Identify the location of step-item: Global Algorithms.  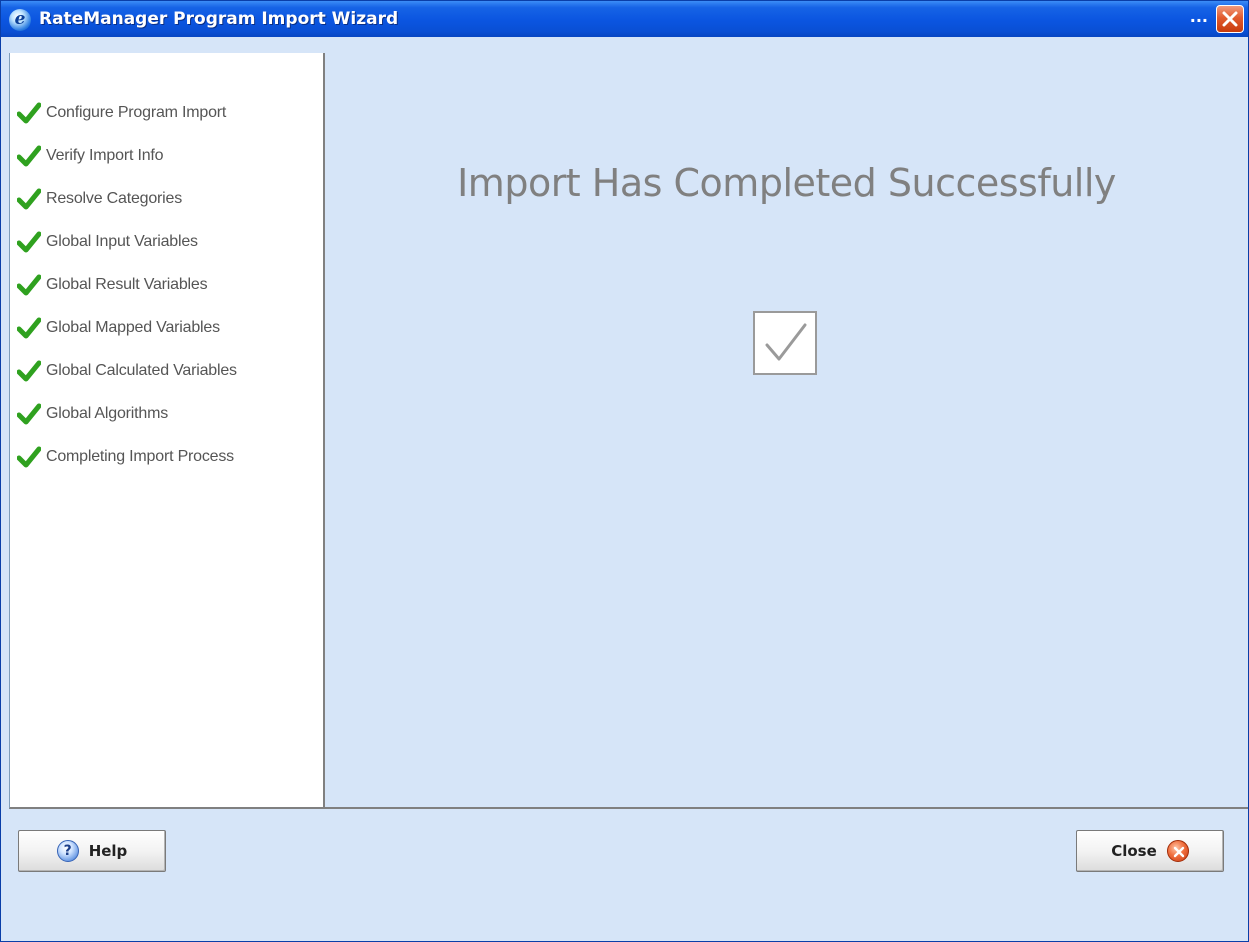
(123, 413).